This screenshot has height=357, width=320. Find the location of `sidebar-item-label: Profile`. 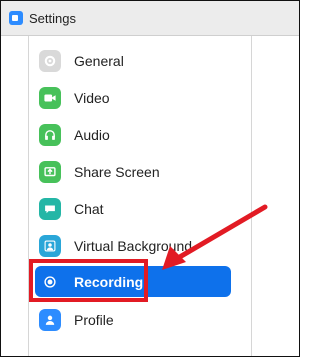

sidebar-item-label: Profile is located at coordinates (94, 320).